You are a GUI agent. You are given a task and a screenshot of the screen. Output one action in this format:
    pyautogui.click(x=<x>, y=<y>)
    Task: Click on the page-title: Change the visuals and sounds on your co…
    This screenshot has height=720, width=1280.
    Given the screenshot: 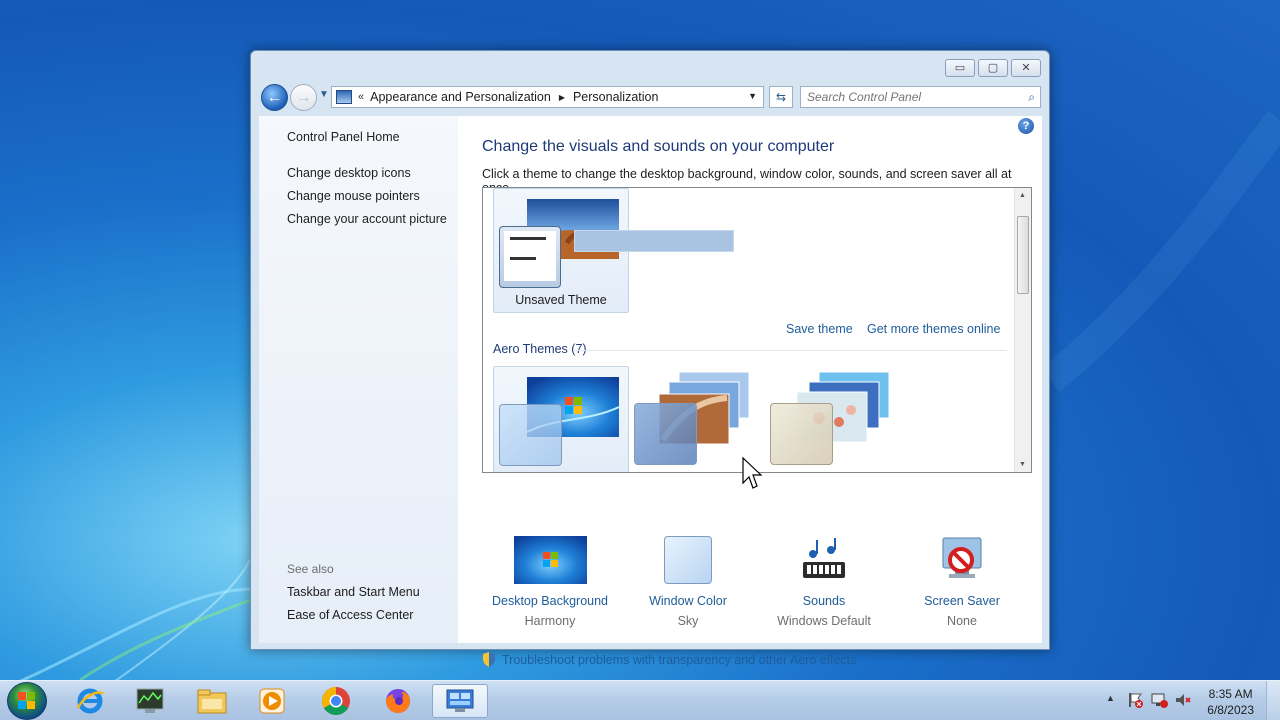 What is the action you would take?
    pyautogui.click(x=658, y=146)
    